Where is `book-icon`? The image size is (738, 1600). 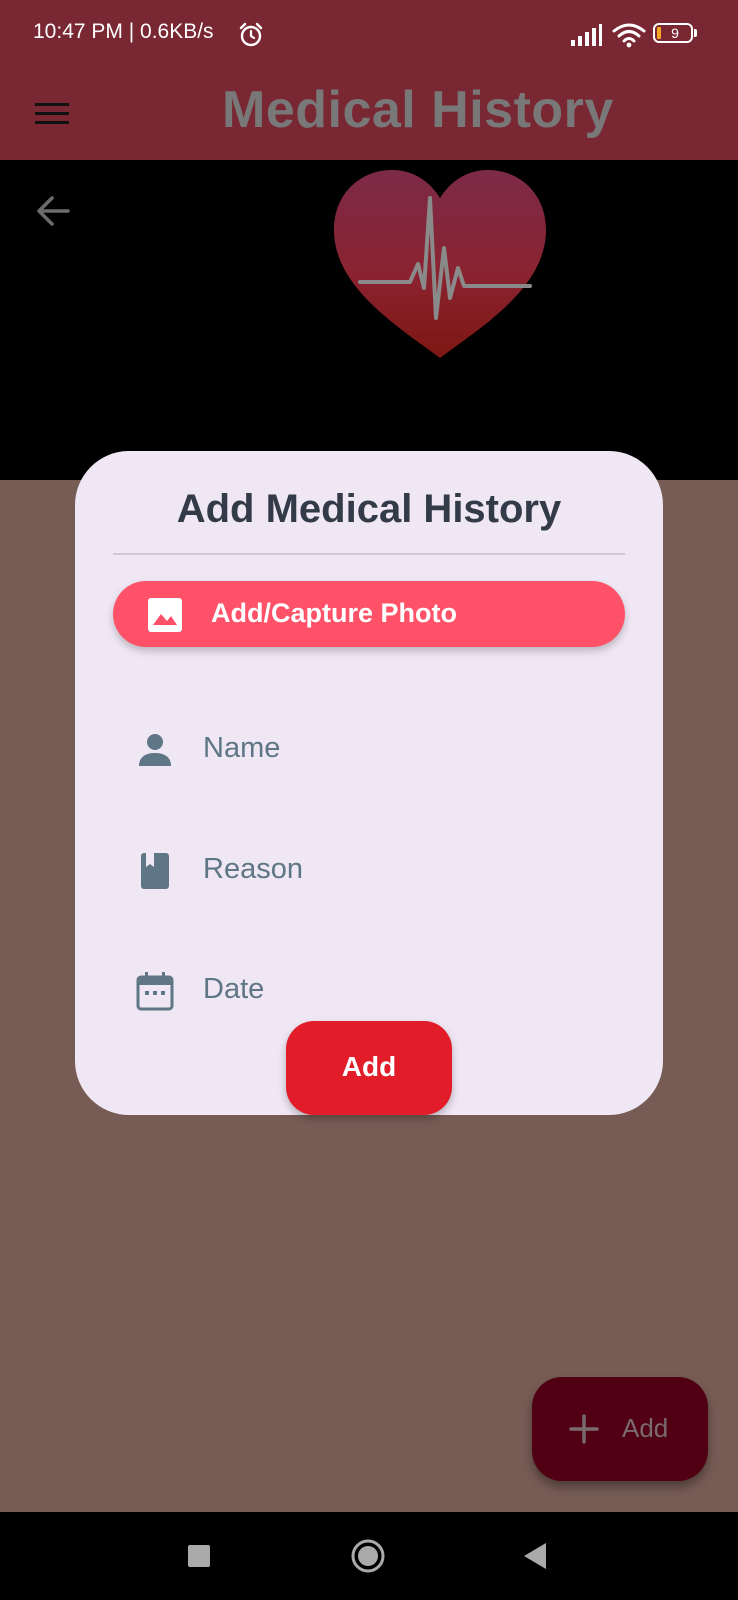 book-icon is located at coordinates (155, 871).